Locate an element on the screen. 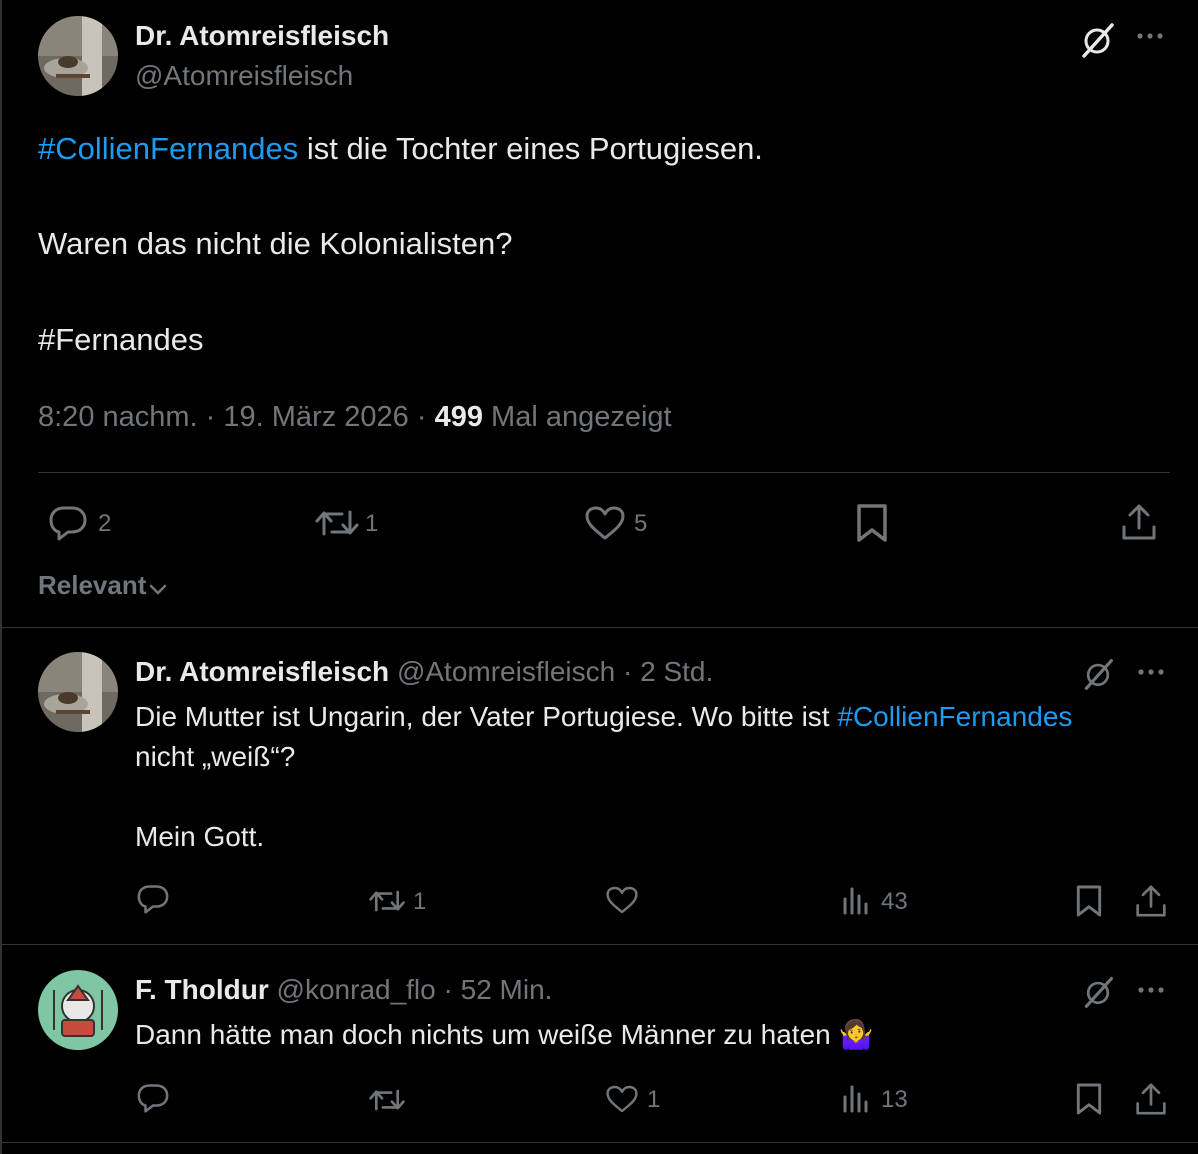  sort-dropdown: Relevant is located at coordinates (103, 585).